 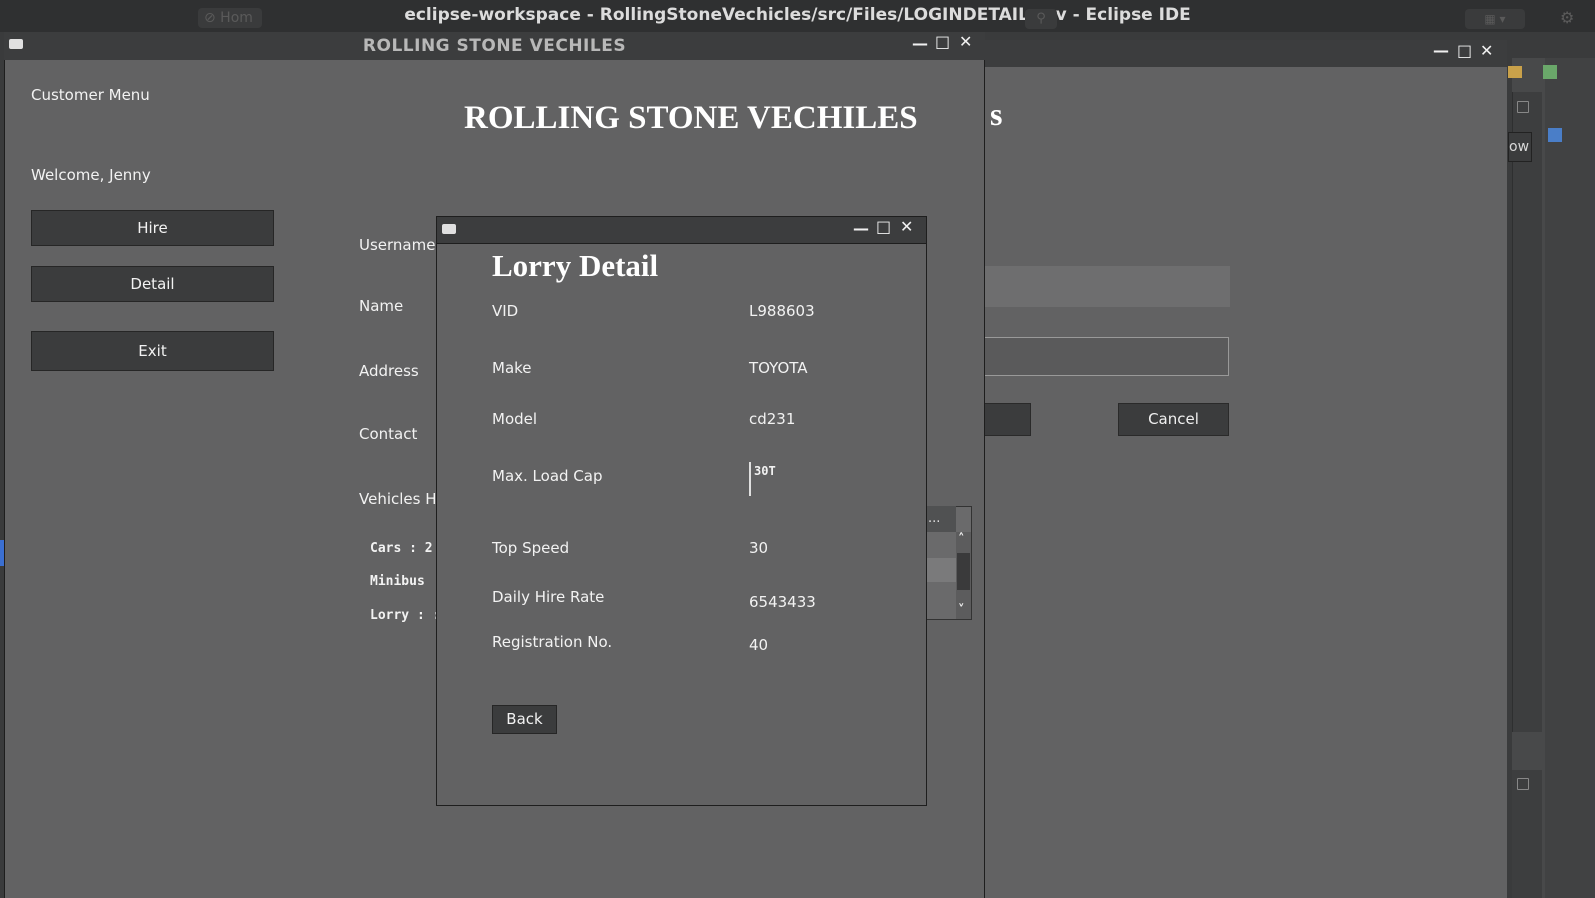 What do you see at coordinates (782, 602) in the screenshot?
I see `daily-hire-rate-value: 6543433` at bounding box center [782, 602].